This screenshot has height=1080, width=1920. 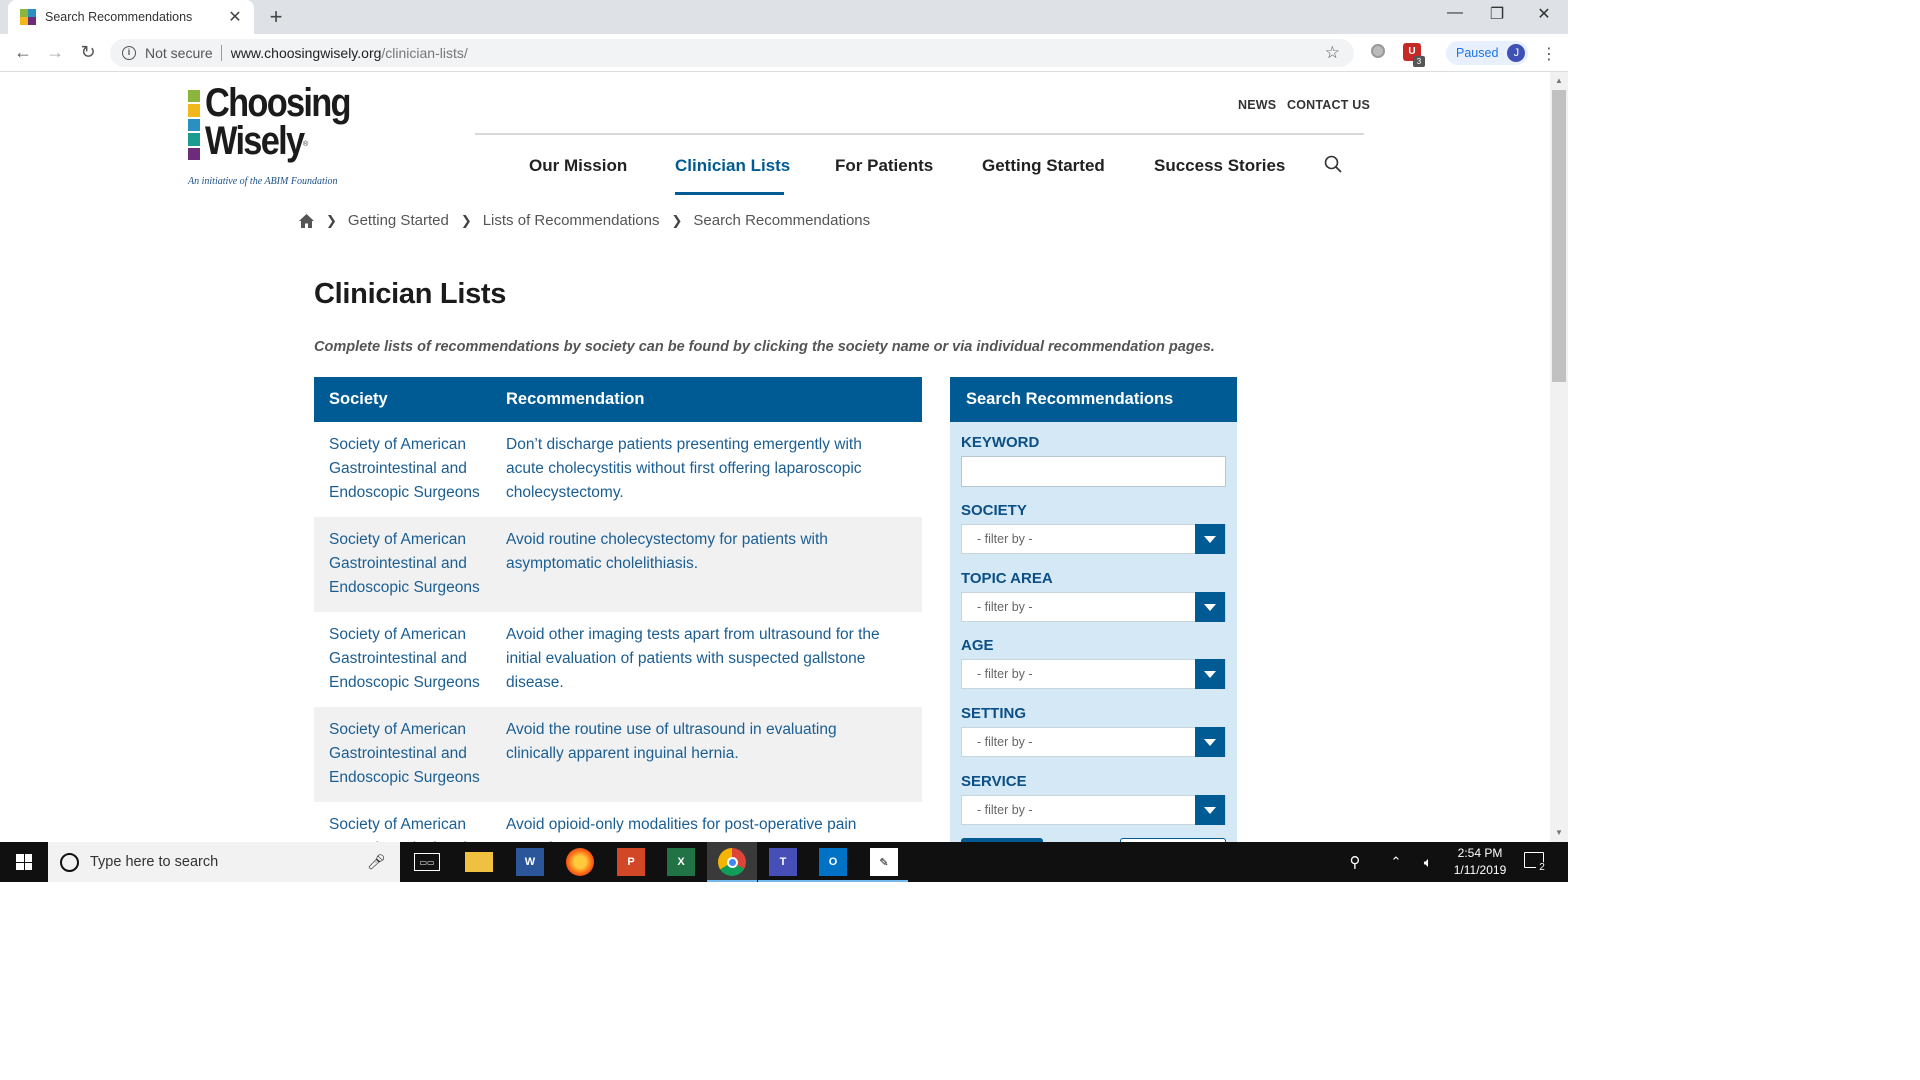 What do you see at coordinates (306, 53) in the screenshot?
I see `url-host: www.choosingwisely.org` at bounding box center [306, 53].